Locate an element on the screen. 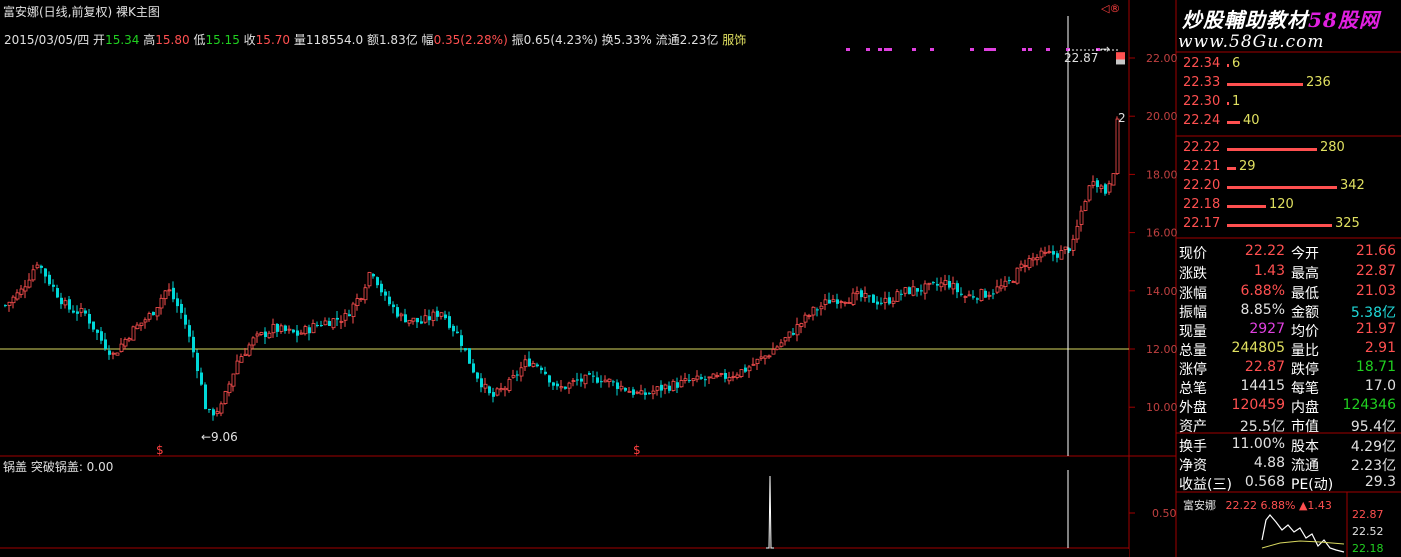 Image resolution: width=1401 pixels, height=557 pixels. corner-mark: ◁® is located at coordinates (1110, 8).